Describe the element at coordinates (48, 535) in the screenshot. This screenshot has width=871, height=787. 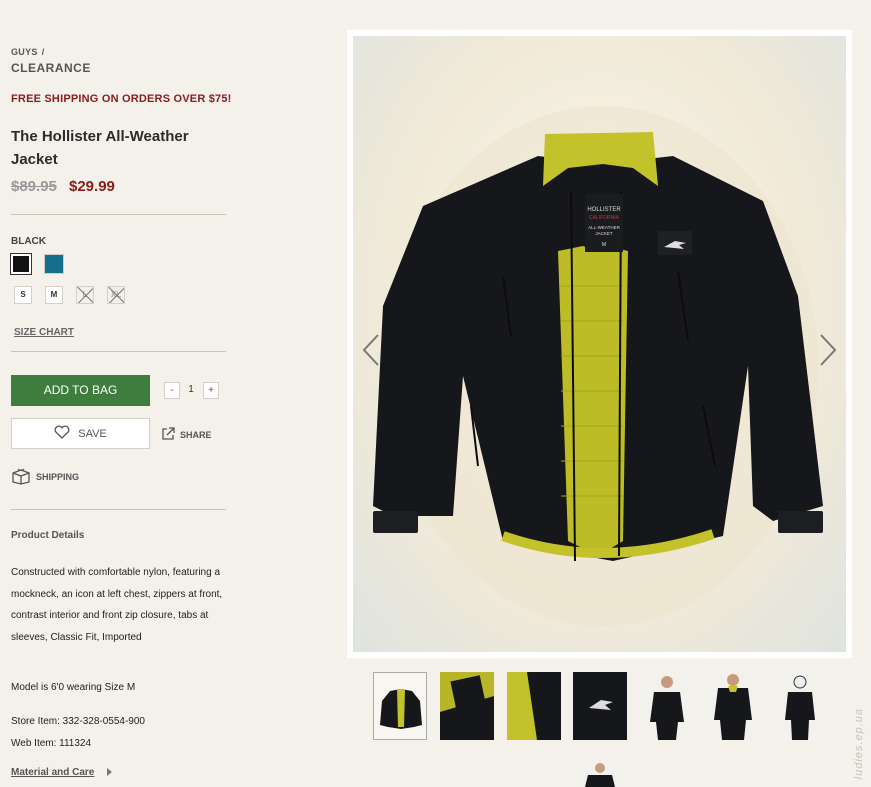
I see `product-details-heading: Product Details` at that location.